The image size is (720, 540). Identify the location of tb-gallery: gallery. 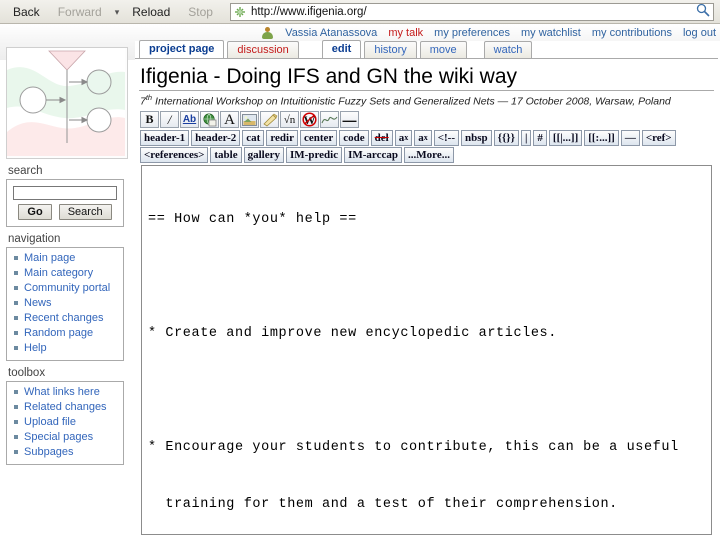
(264, 154).